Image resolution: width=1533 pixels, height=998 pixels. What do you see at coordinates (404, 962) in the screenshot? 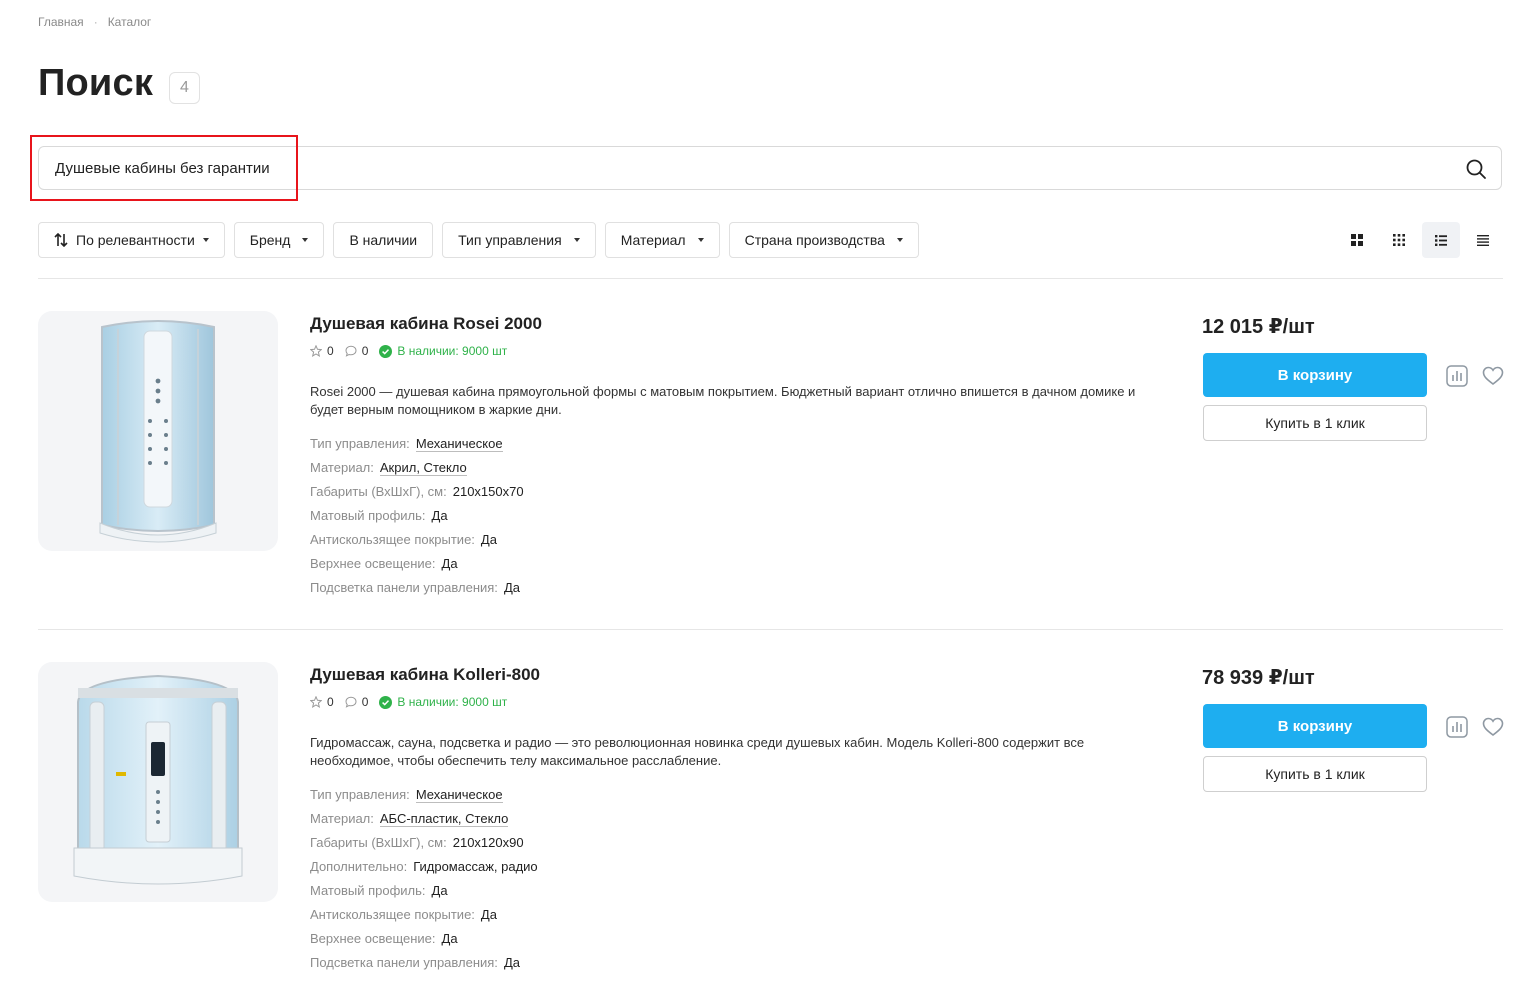
I see `prop-label: Подсветка панели управления:` at bounding box center [404, 962].